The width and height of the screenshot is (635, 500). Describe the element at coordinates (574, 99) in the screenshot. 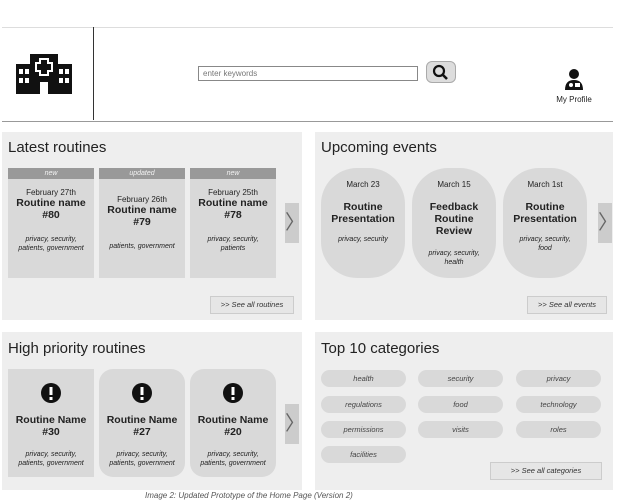

I see `profile-label: My Profile` at that location.